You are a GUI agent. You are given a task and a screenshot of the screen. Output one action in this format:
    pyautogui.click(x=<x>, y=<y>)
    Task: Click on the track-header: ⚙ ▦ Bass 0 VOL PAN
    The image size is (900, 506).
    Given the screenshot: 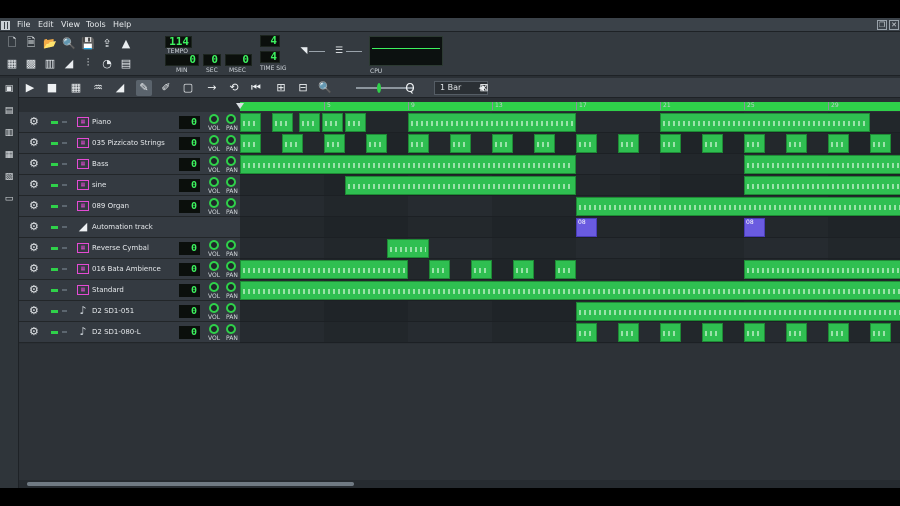 What is the action you would take?
    pyautogui.click(x=129, y=164)
    